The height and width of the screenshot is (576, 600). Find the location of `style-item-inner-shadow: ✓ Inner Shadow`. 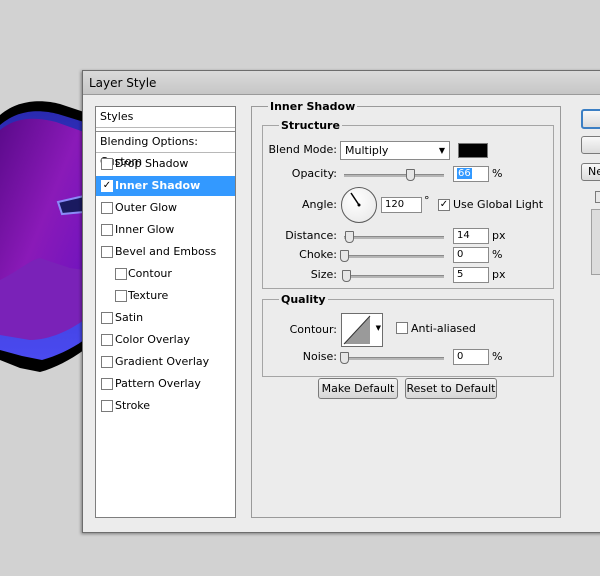

style-item-inner-shadow: ✓ Inner Shadow is located at coordinates (165, 186).